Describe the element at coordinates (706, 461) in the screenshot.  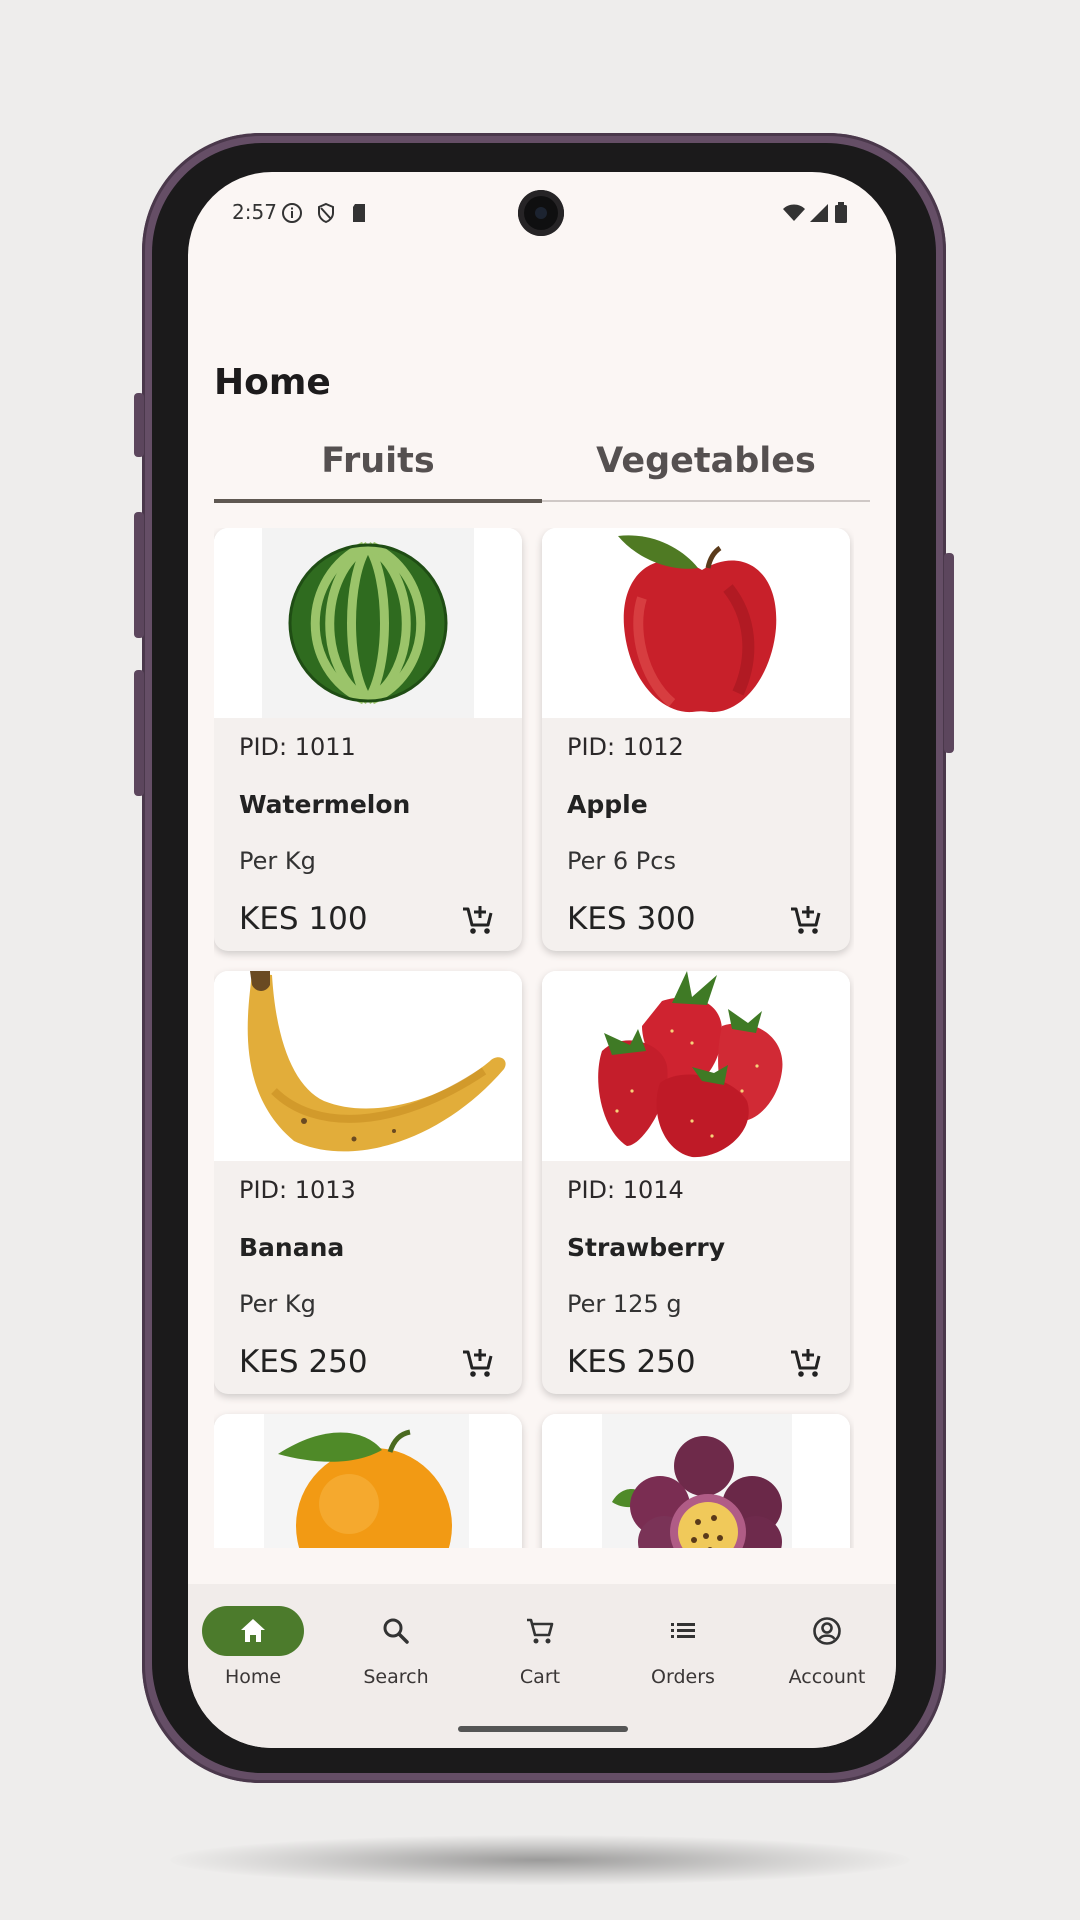
I see `tab-vegetables: Vegetables` at that location.